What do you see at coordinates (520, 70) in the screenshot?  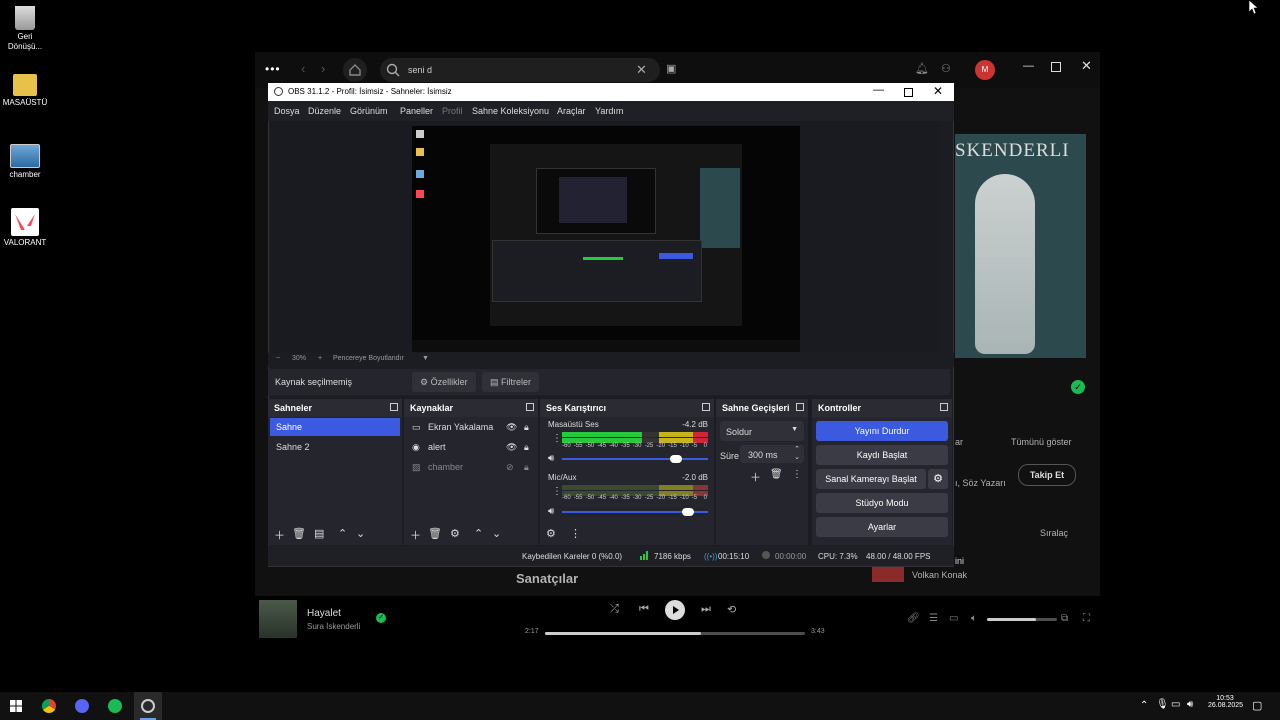 I see `spotify-search-input: seni d ✕` at bounding box center [520, 70].